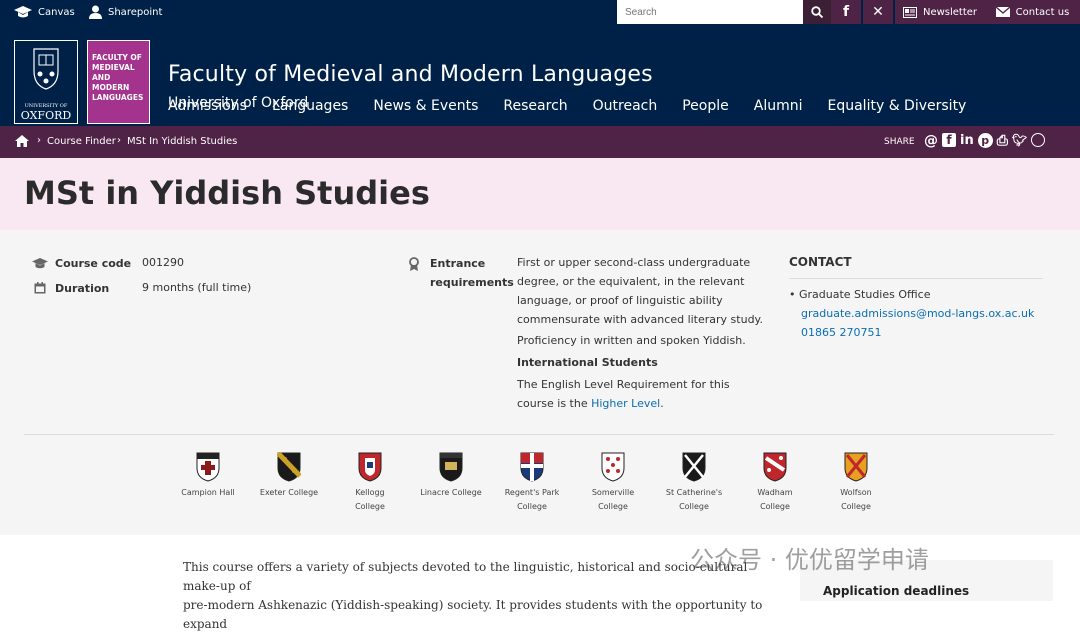  Describe the element at coordinates (81, 141) in the screenshot. I see `breadcrumb-course-finder: Course Finder` at that location.